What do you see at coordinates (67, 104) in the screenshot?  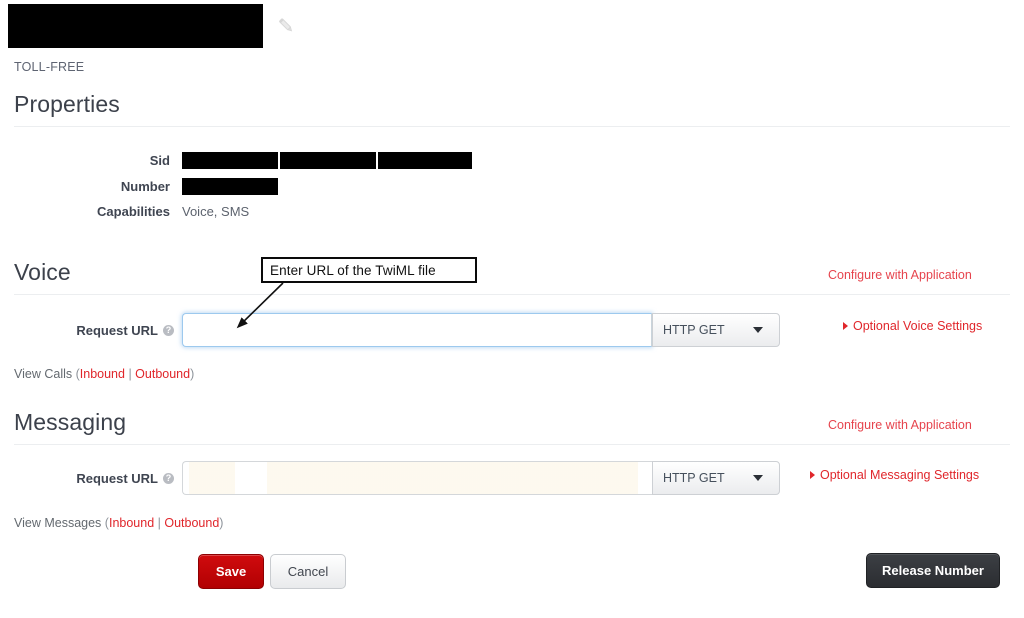 I see `properties-heading: Properties` at bounding box center [67, 104].